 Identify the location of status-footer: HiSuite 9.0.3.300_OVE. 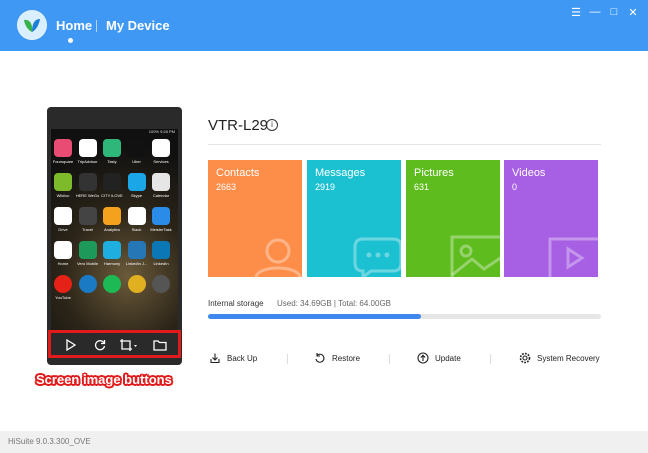
(324, 442).